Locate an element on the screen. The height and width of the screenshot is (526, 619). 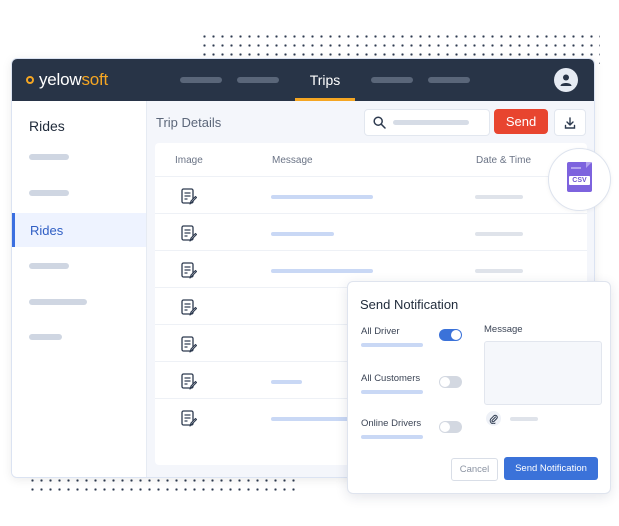
option-label-online-drivers: Online Drivers is located at coordinates (391, 423).